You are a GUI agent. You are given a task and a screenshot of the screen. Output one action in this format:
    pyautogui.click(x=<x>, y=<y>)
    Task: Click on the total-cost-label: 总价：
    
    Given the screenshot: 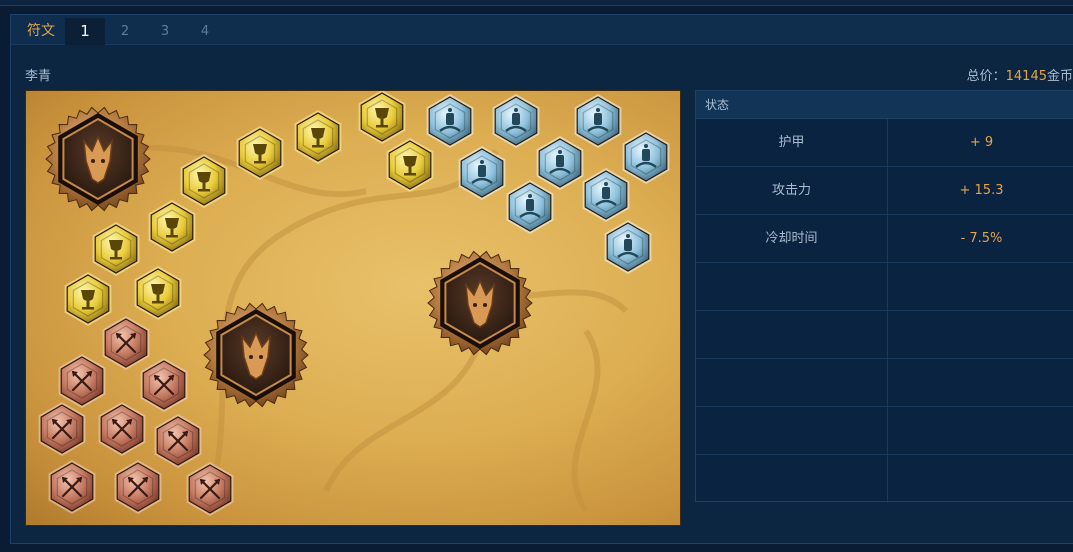 What is the action you would take?
    pyautogui.click(x=986, y=76)
    